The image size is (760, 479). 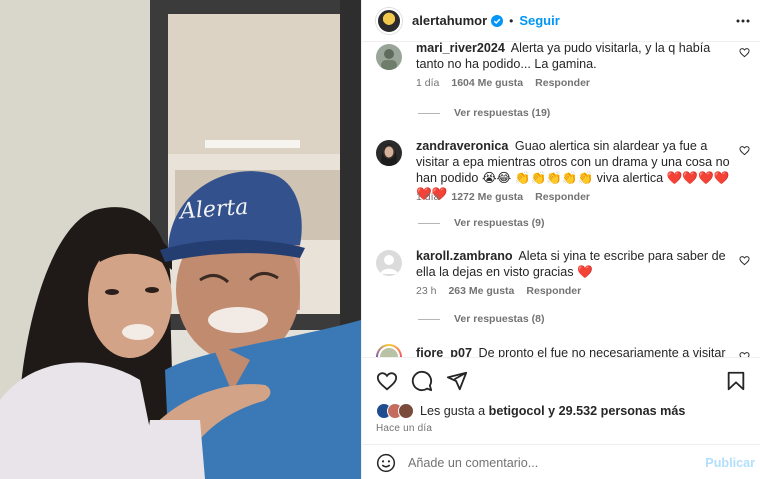 I want to click on comment-age: 23 h, so click(x=426, y=291).